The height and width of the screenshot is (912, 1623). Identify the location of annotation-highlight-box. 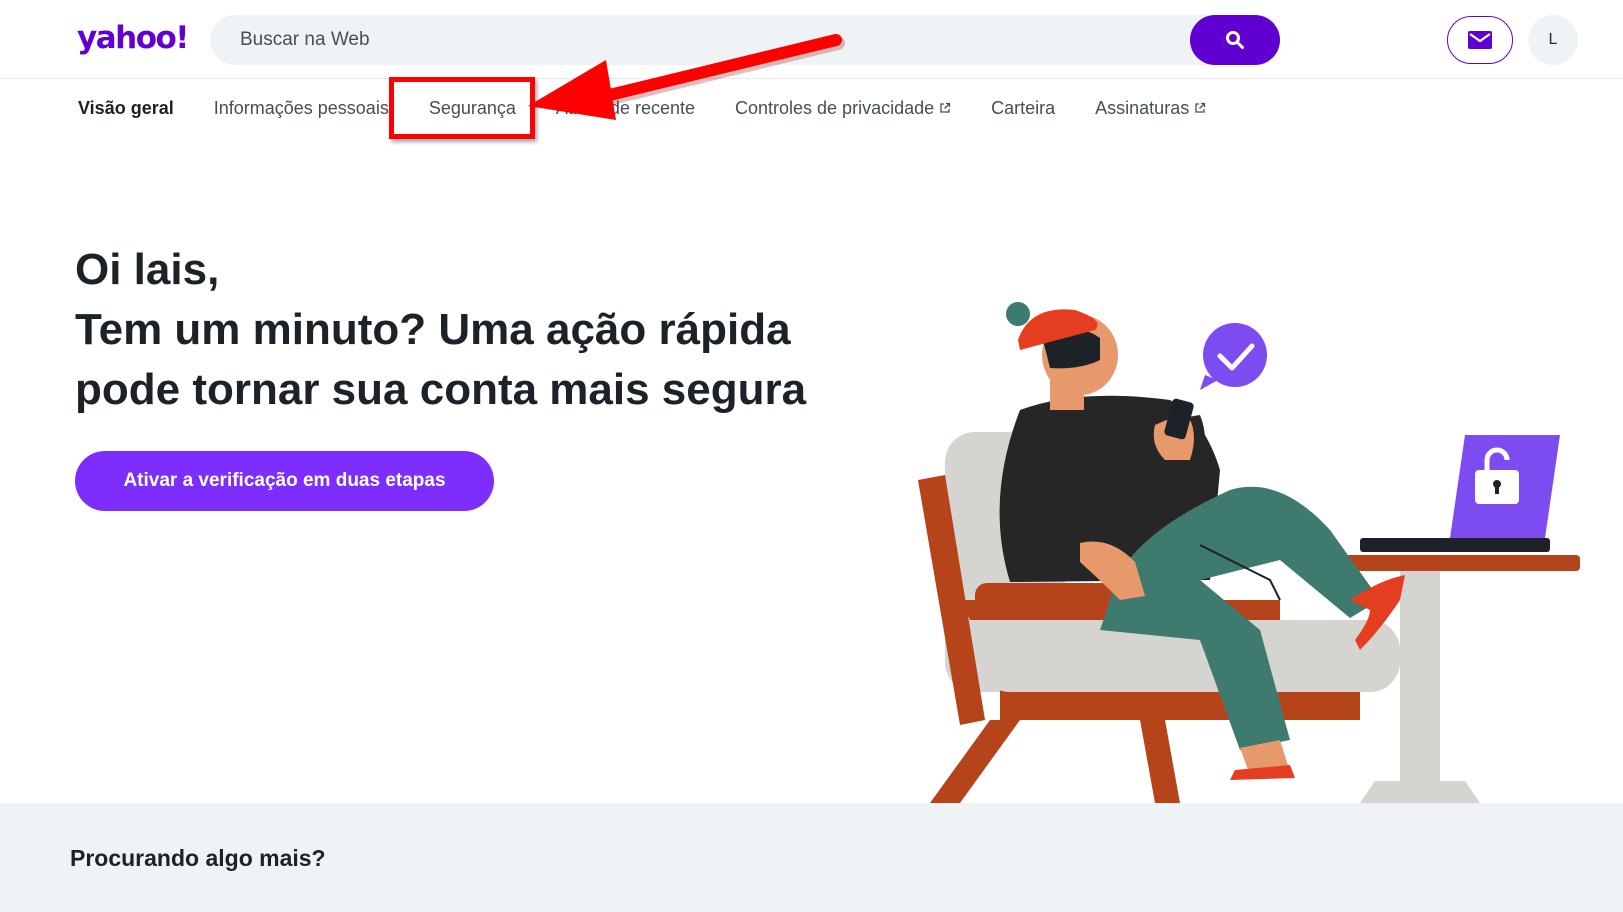
(462, 108).